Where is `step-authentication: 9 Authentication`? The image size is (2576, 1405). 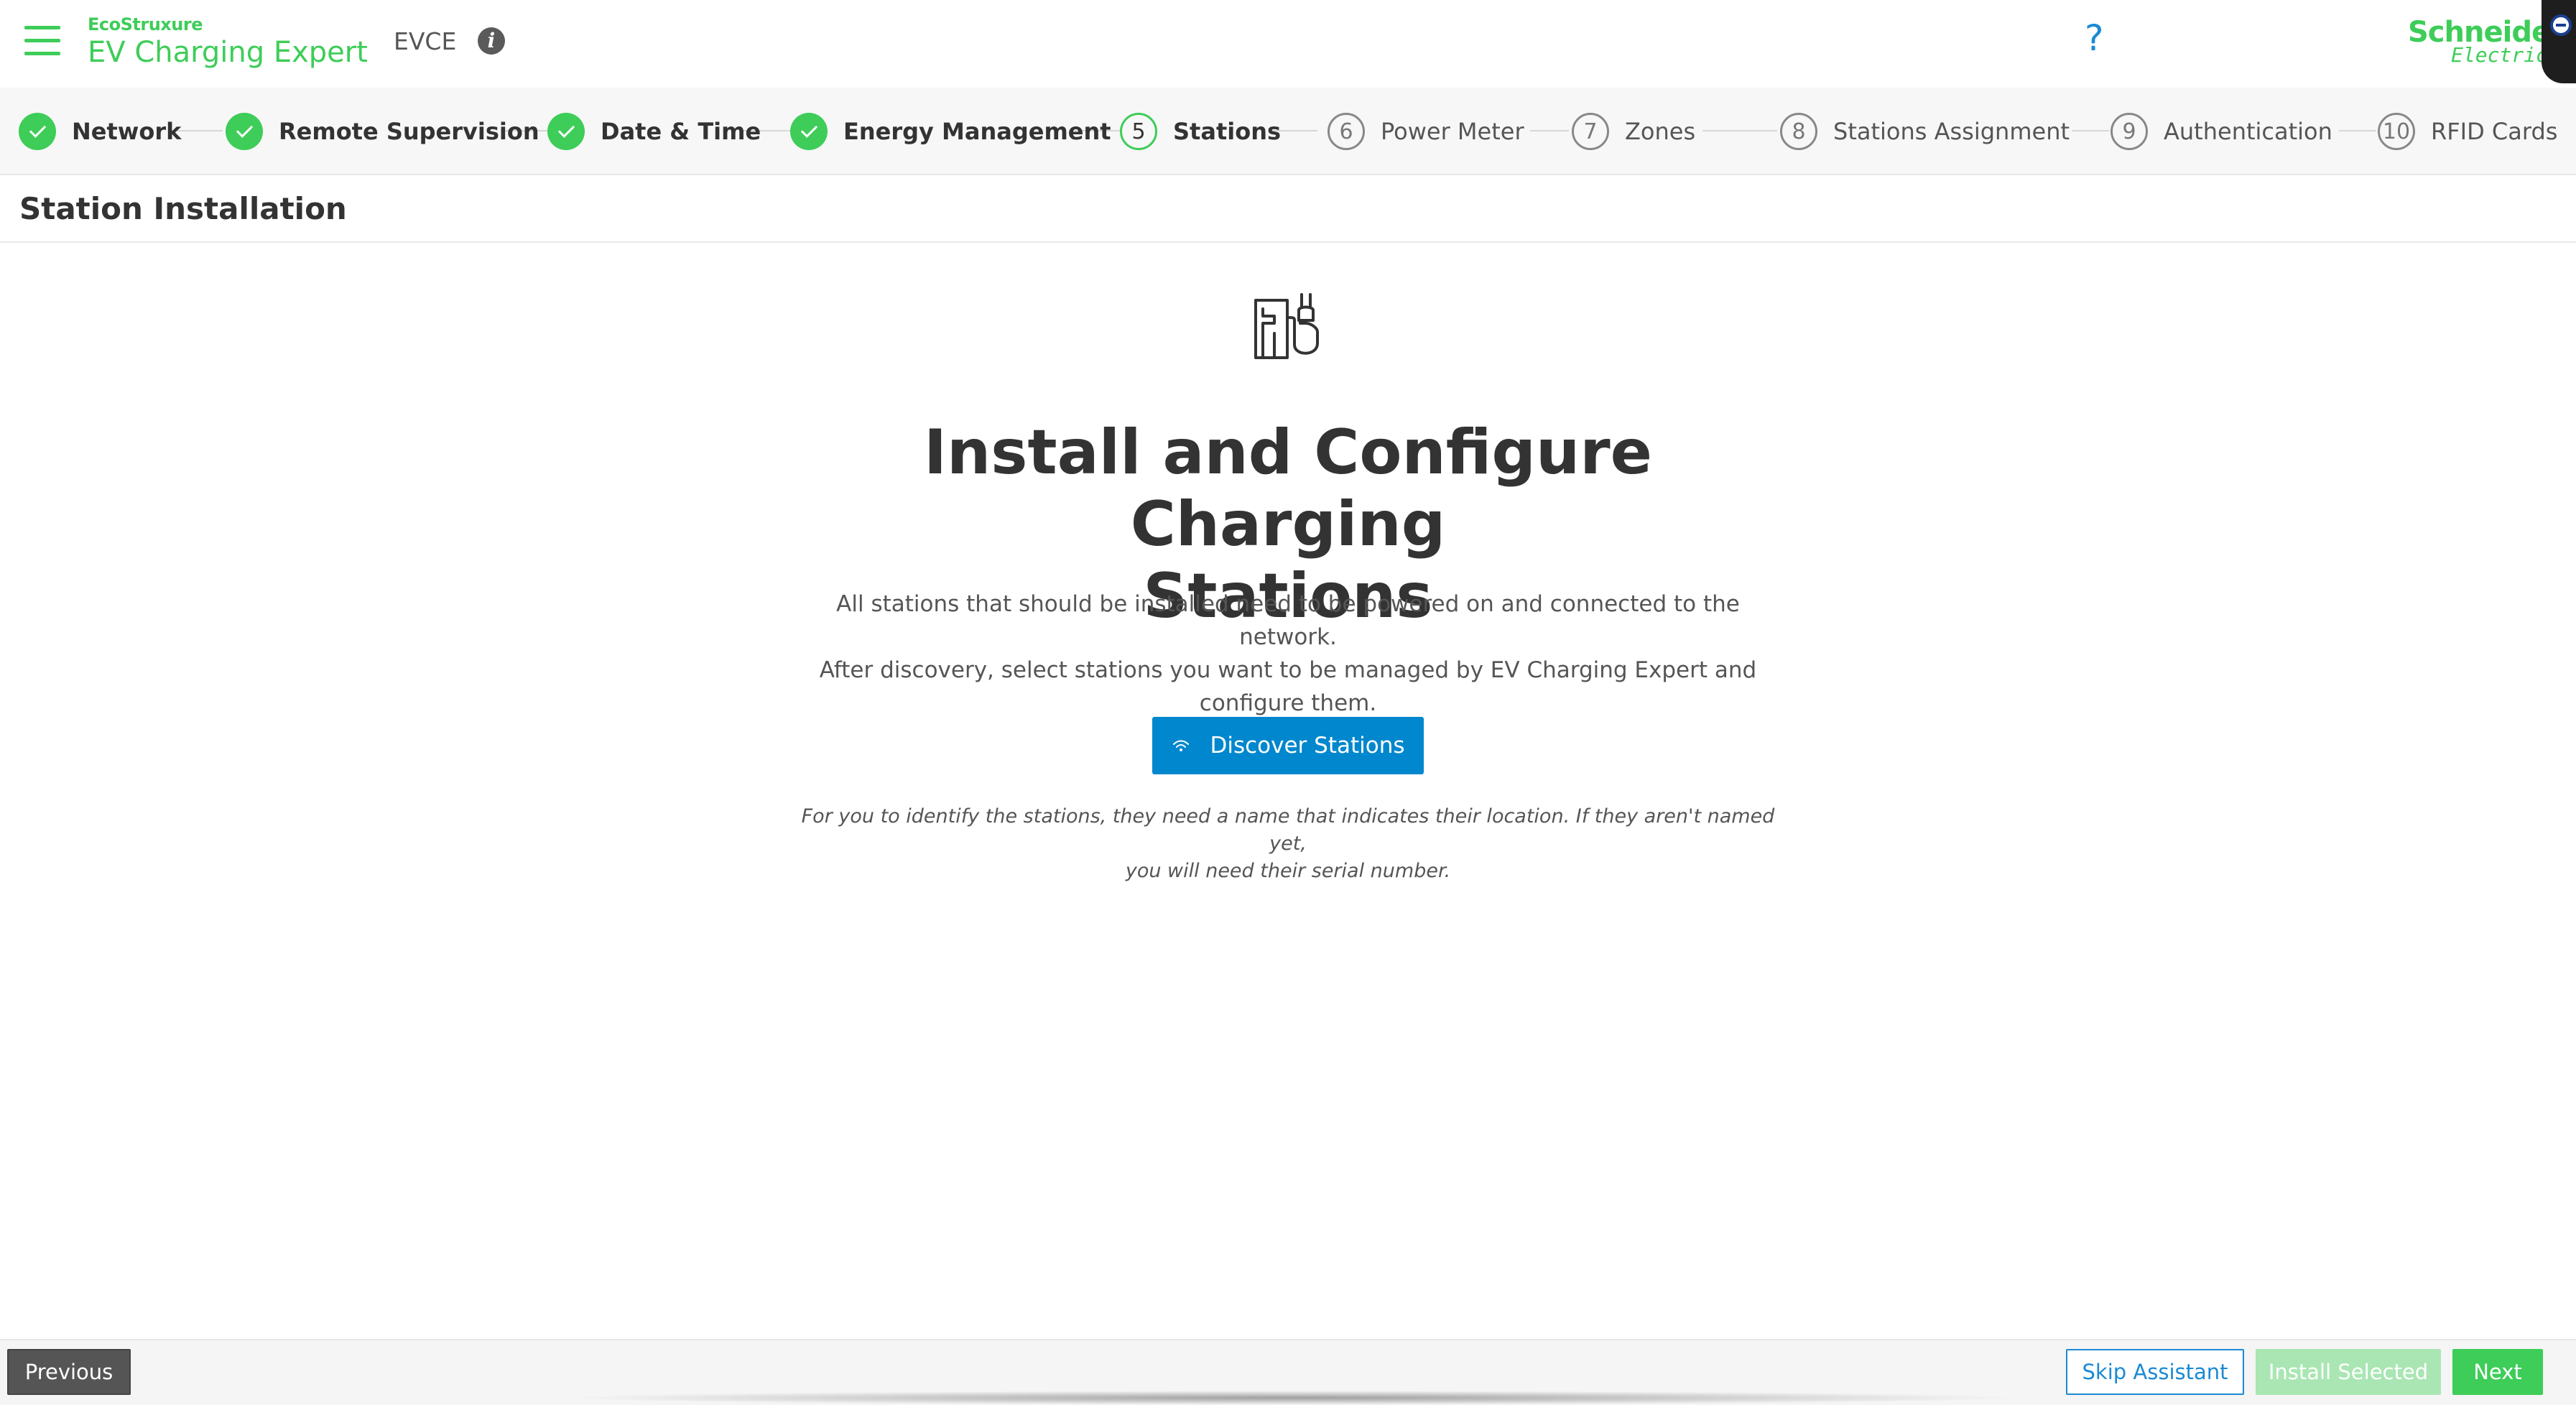
step-authentication: 9 Authentication is located at coordinates (2221, 131).